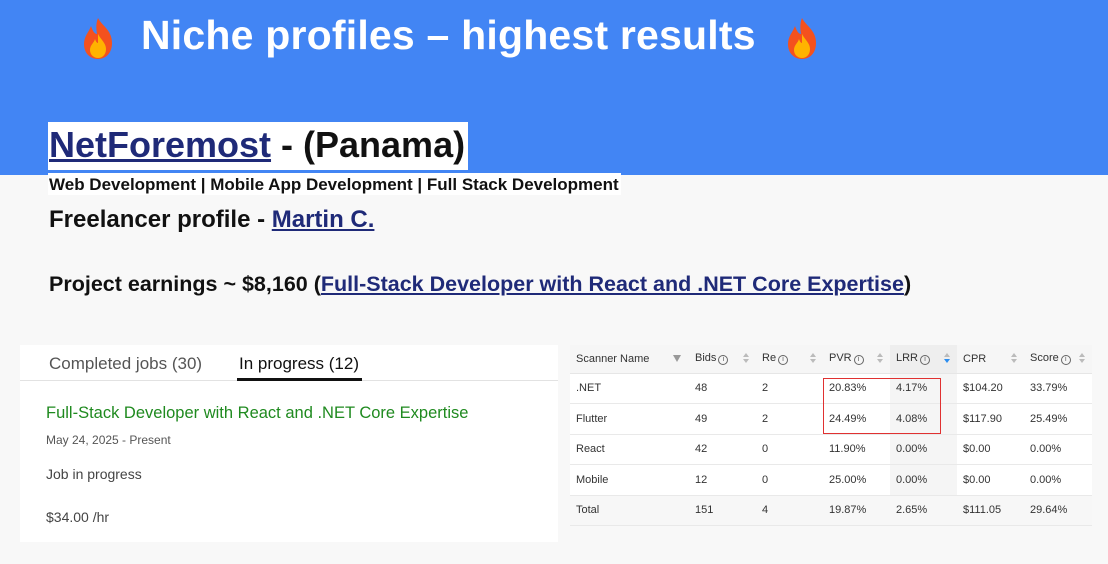 Image resolution: width=1108 pixels, height=564 pixels. I want to click on cell-bids: 151, so click(722, 510).